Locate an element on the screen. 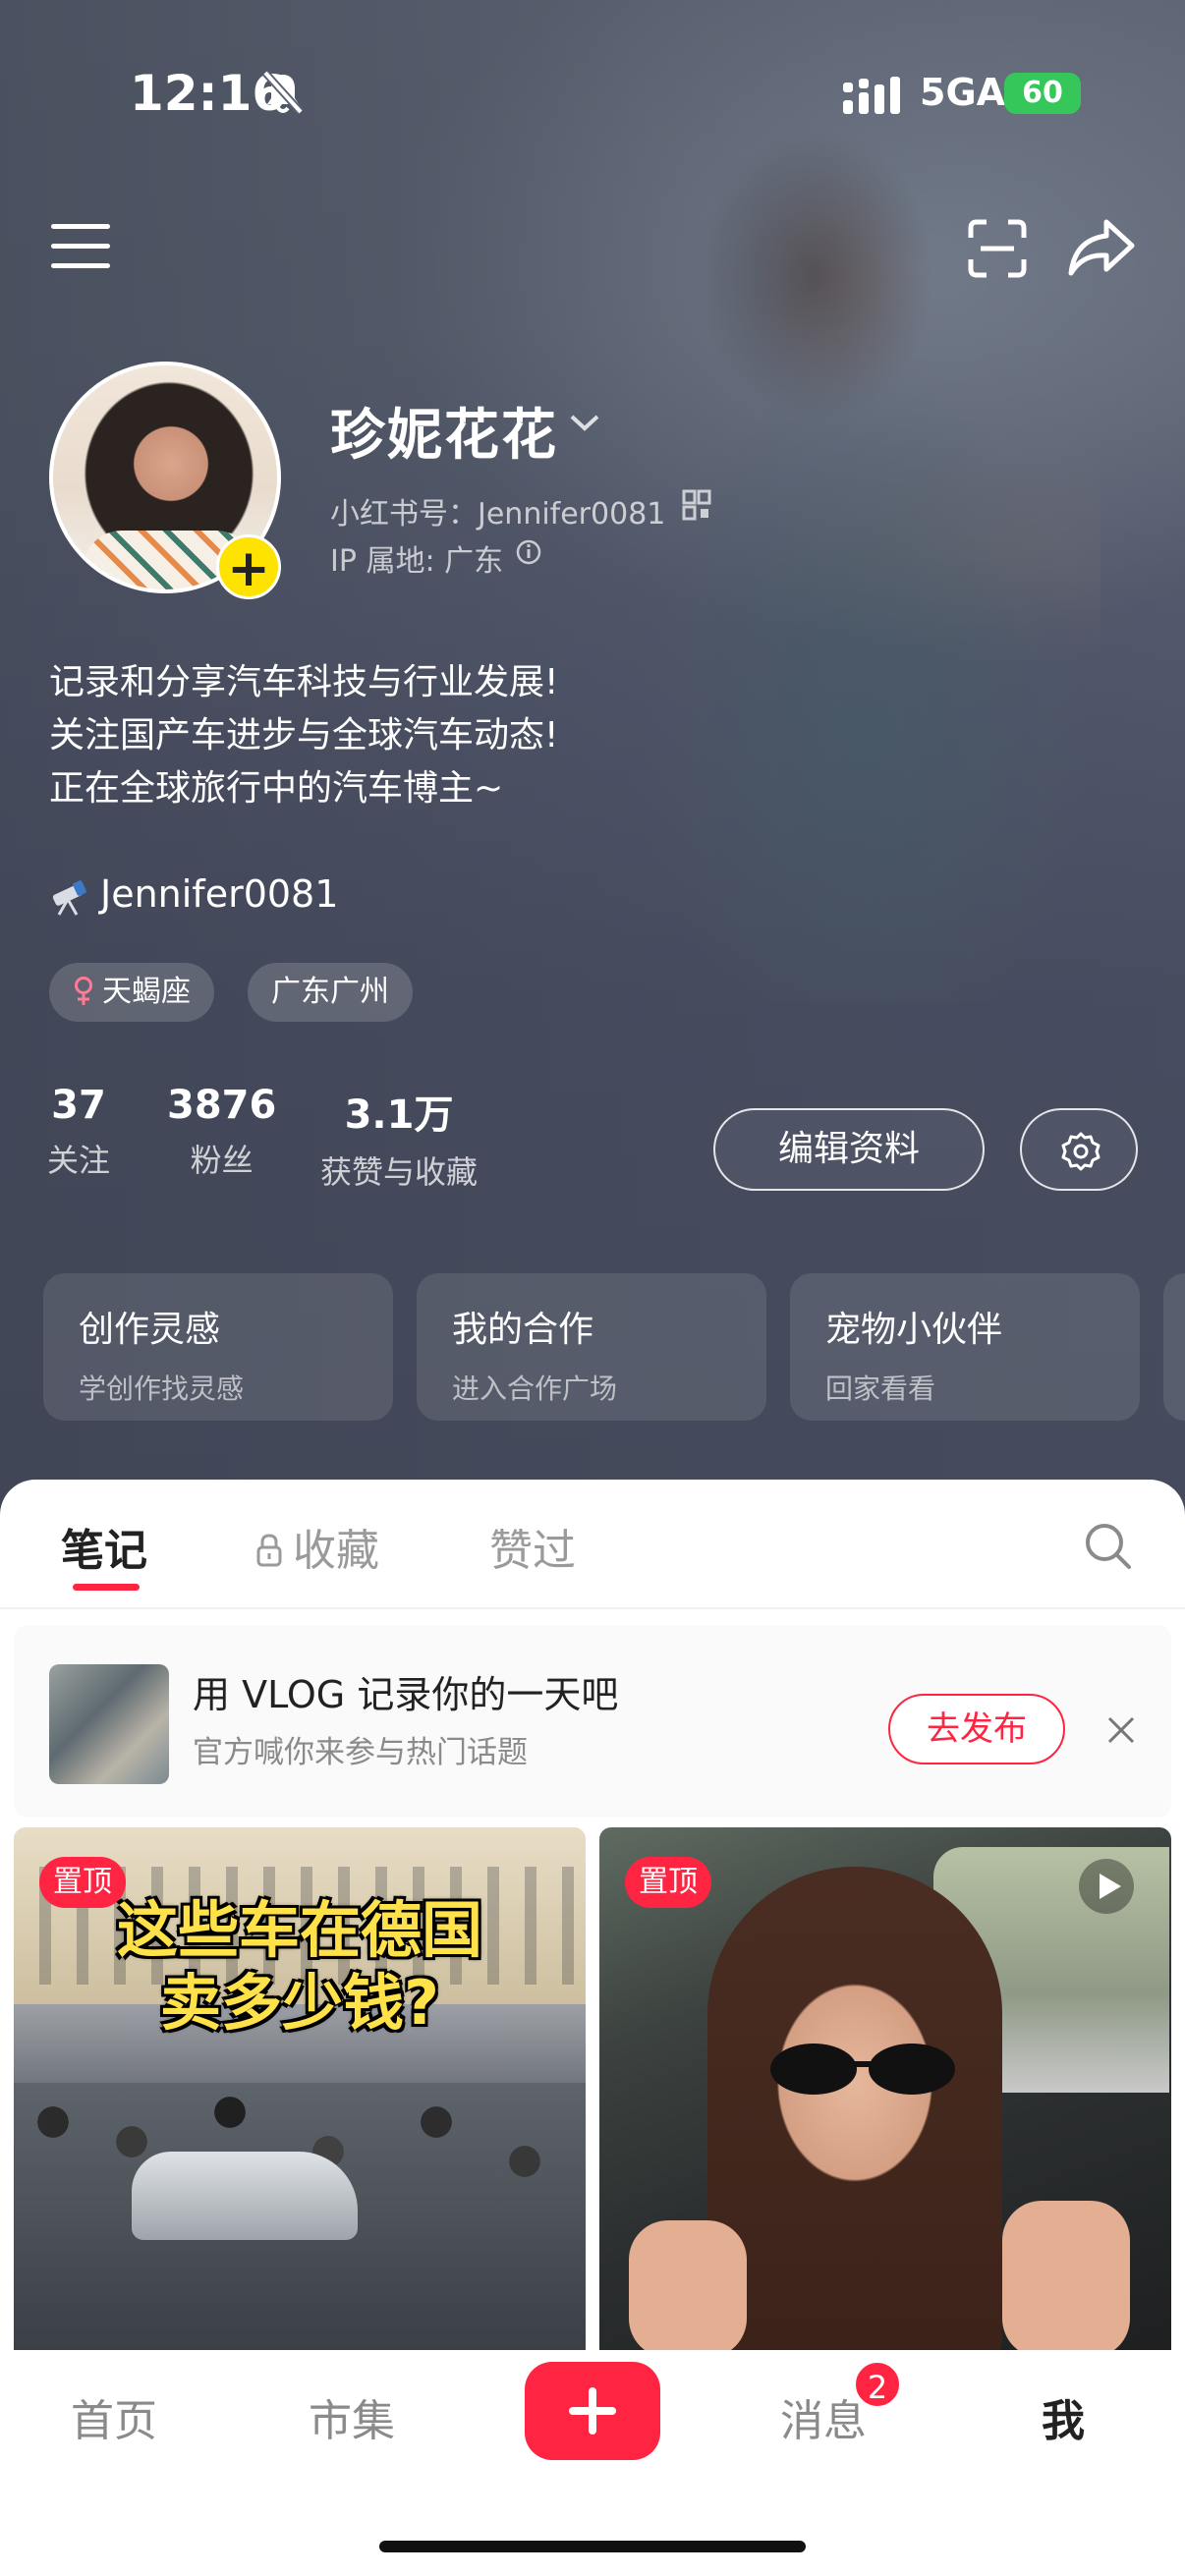  nickname: 珍妮花花 is located at coordinates (444, 436).